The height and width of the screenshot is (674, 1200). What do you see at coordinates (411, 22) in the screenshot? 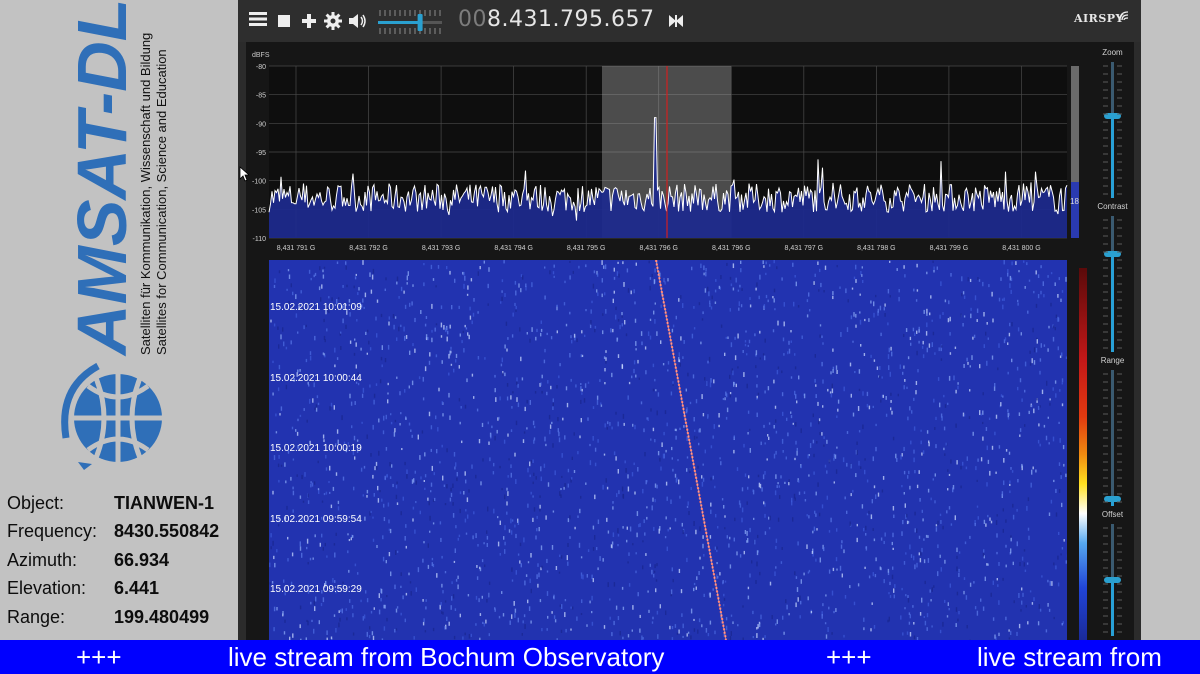
I see `volume-slider` at bounding box center [411, 22].